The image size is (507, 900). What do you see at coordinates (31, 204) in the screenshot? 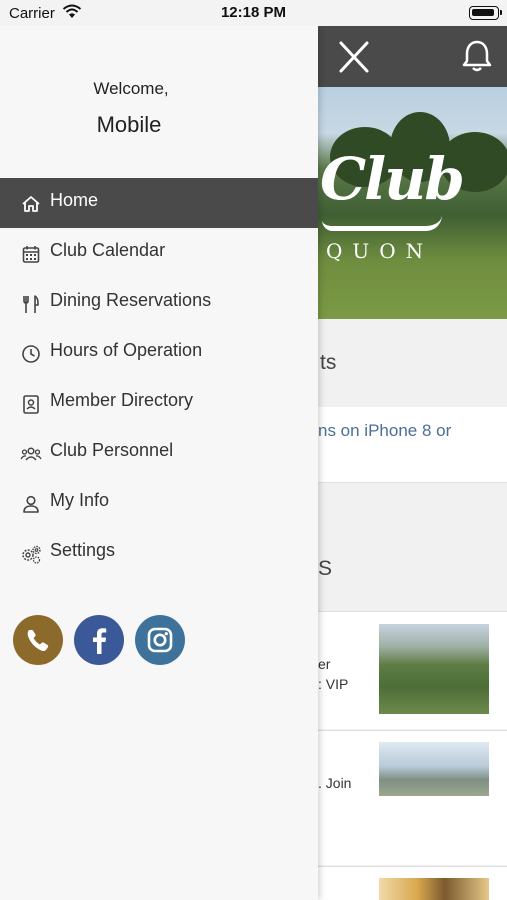
I see `home-icon` at bounding box center [31, 204].